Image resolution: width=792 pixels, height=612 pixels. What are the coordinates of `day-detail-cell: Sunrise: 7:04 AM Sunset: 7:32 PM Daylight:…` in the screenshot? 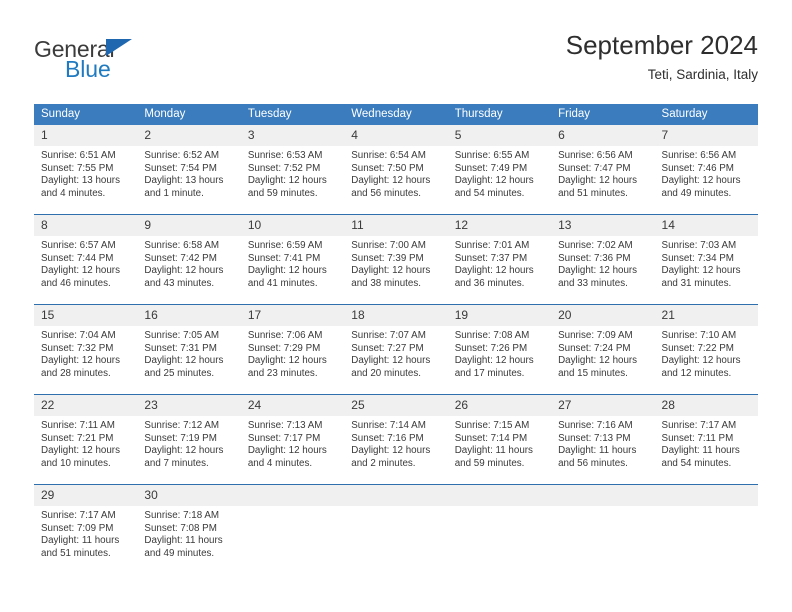 It's located at (85, 360).